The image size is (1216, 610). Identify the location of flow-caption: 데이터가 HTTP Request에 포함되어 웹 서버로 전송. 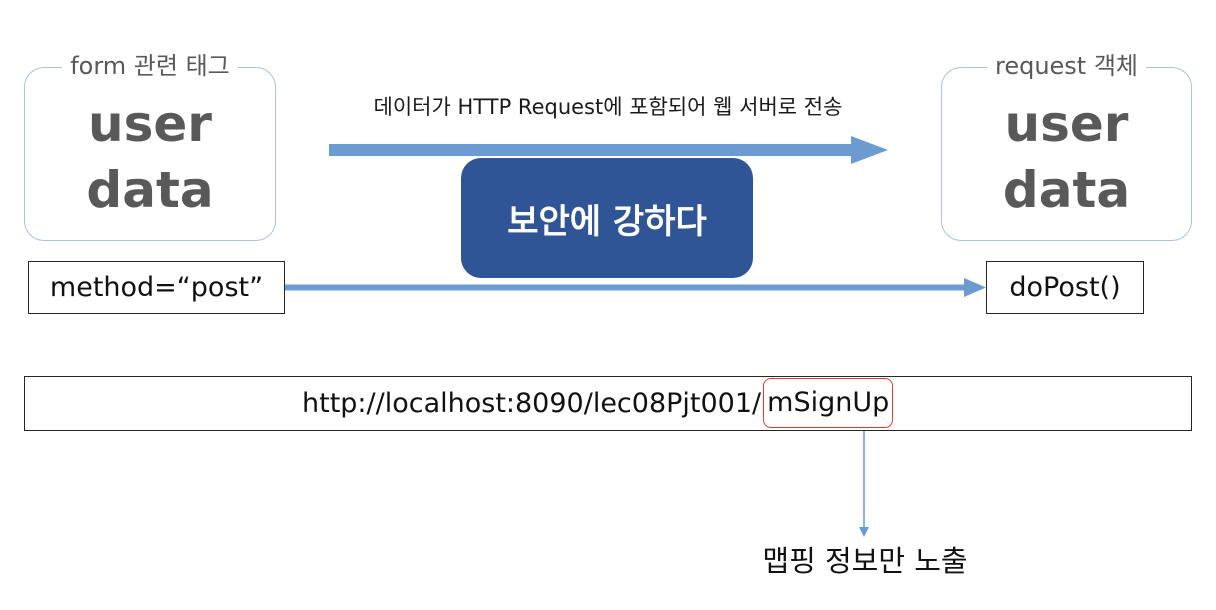
(608, 107).